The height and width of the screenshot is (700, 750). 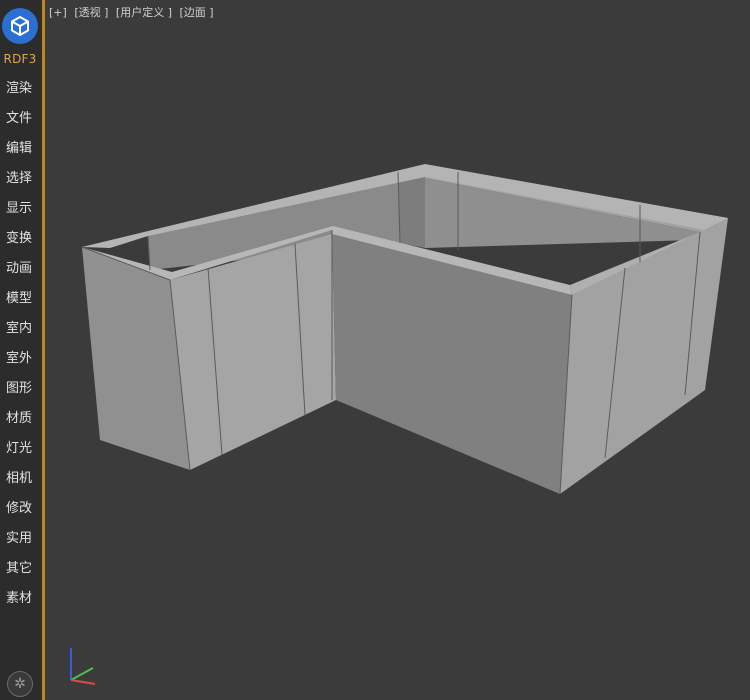 What do you see at coordinates (197, 12) in the screenshot?
I see `viewport-display-mode: [边面 ]` at bounding box center [197, 12].